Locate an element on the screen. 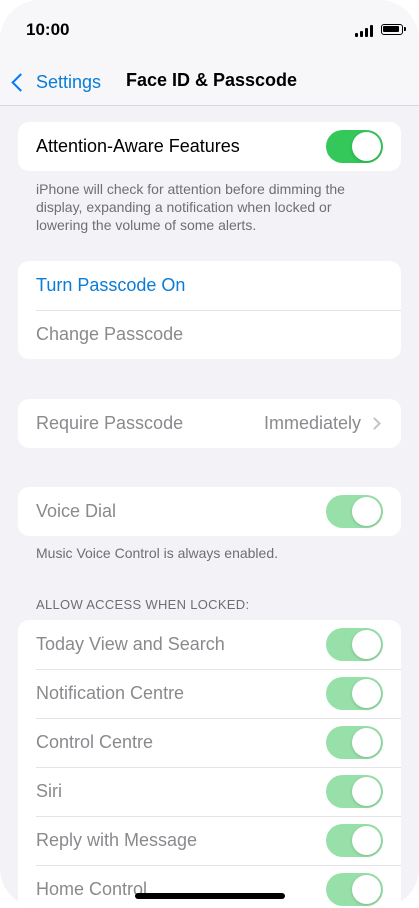  voice-dial-label: Voice Dial is located at coordinates (76, 511).